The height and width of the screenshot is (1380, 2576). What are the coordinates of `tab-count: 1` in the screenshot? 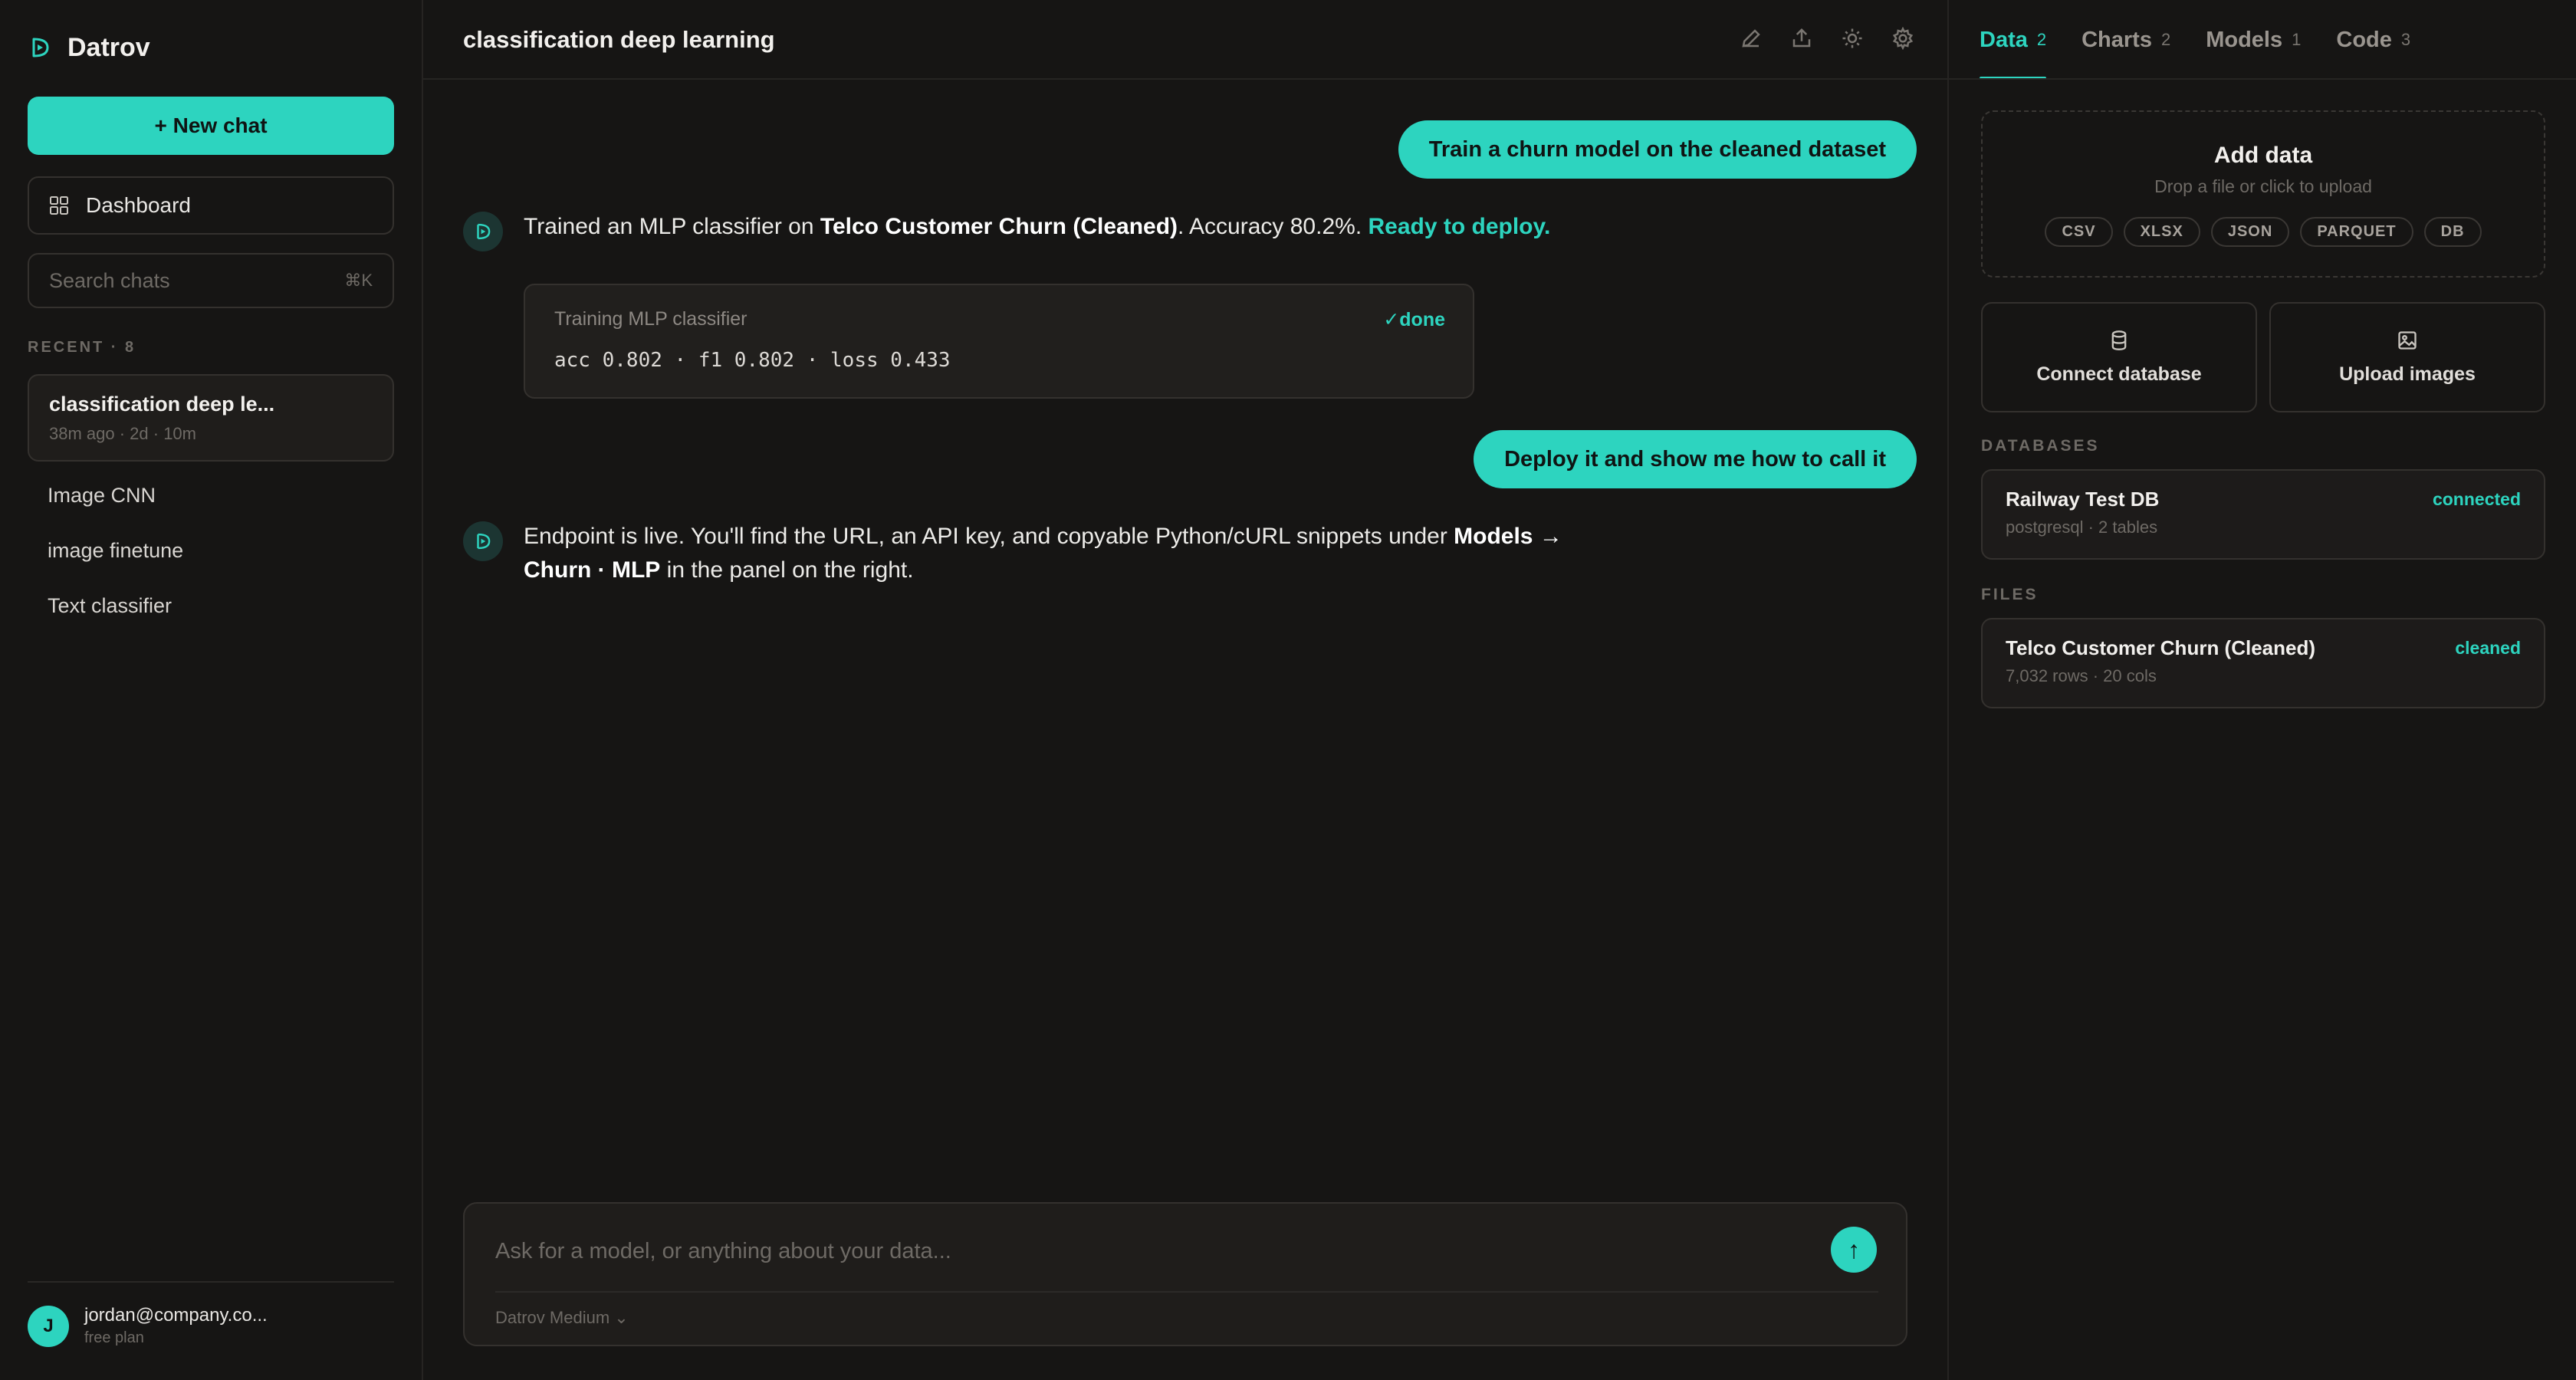 It's located at (2297, 39).